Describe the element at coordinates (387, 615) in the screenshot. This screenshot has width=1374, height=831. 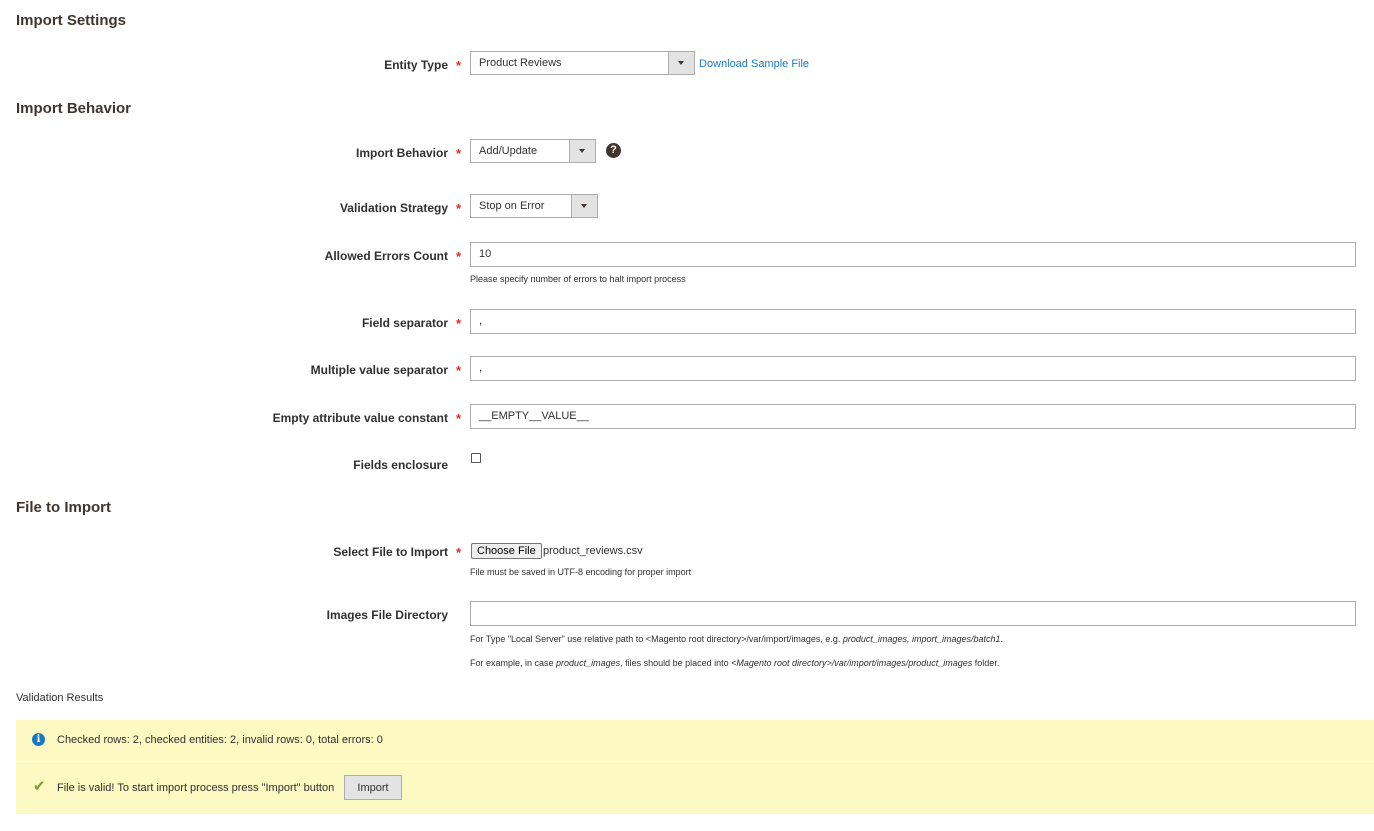
I see `images-dir-label: Images File Directory` at that location.